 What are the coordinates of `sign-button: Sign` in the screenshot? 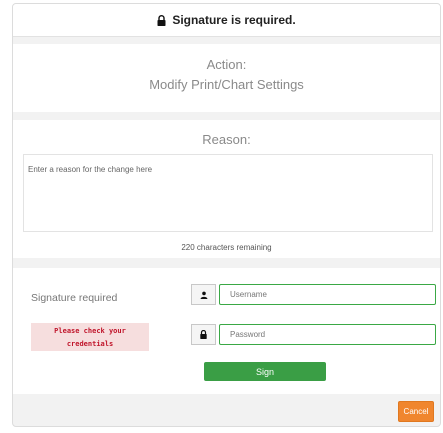 It's located at (265, 371).